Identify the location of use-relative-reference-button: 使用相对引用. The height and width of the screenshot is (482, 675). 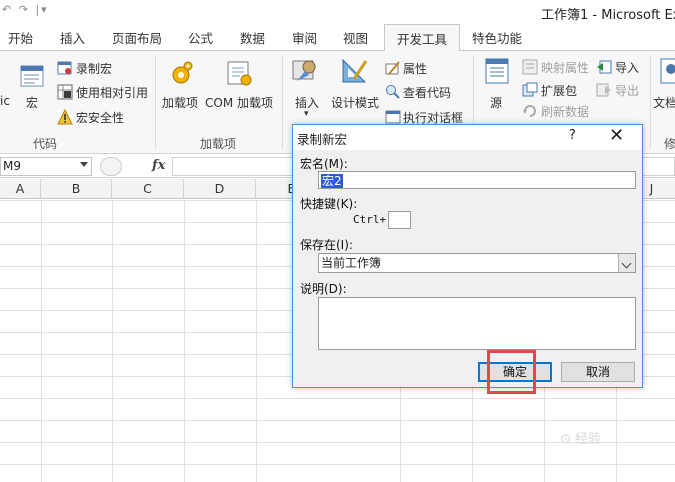
(112, 92).